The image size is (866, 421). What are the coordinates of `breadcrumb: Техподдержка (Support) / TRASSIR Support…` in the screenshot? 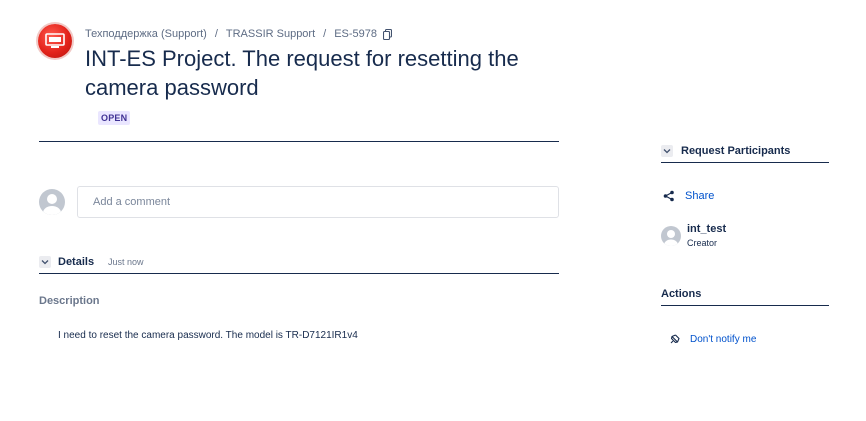 It's located at (239, 34).